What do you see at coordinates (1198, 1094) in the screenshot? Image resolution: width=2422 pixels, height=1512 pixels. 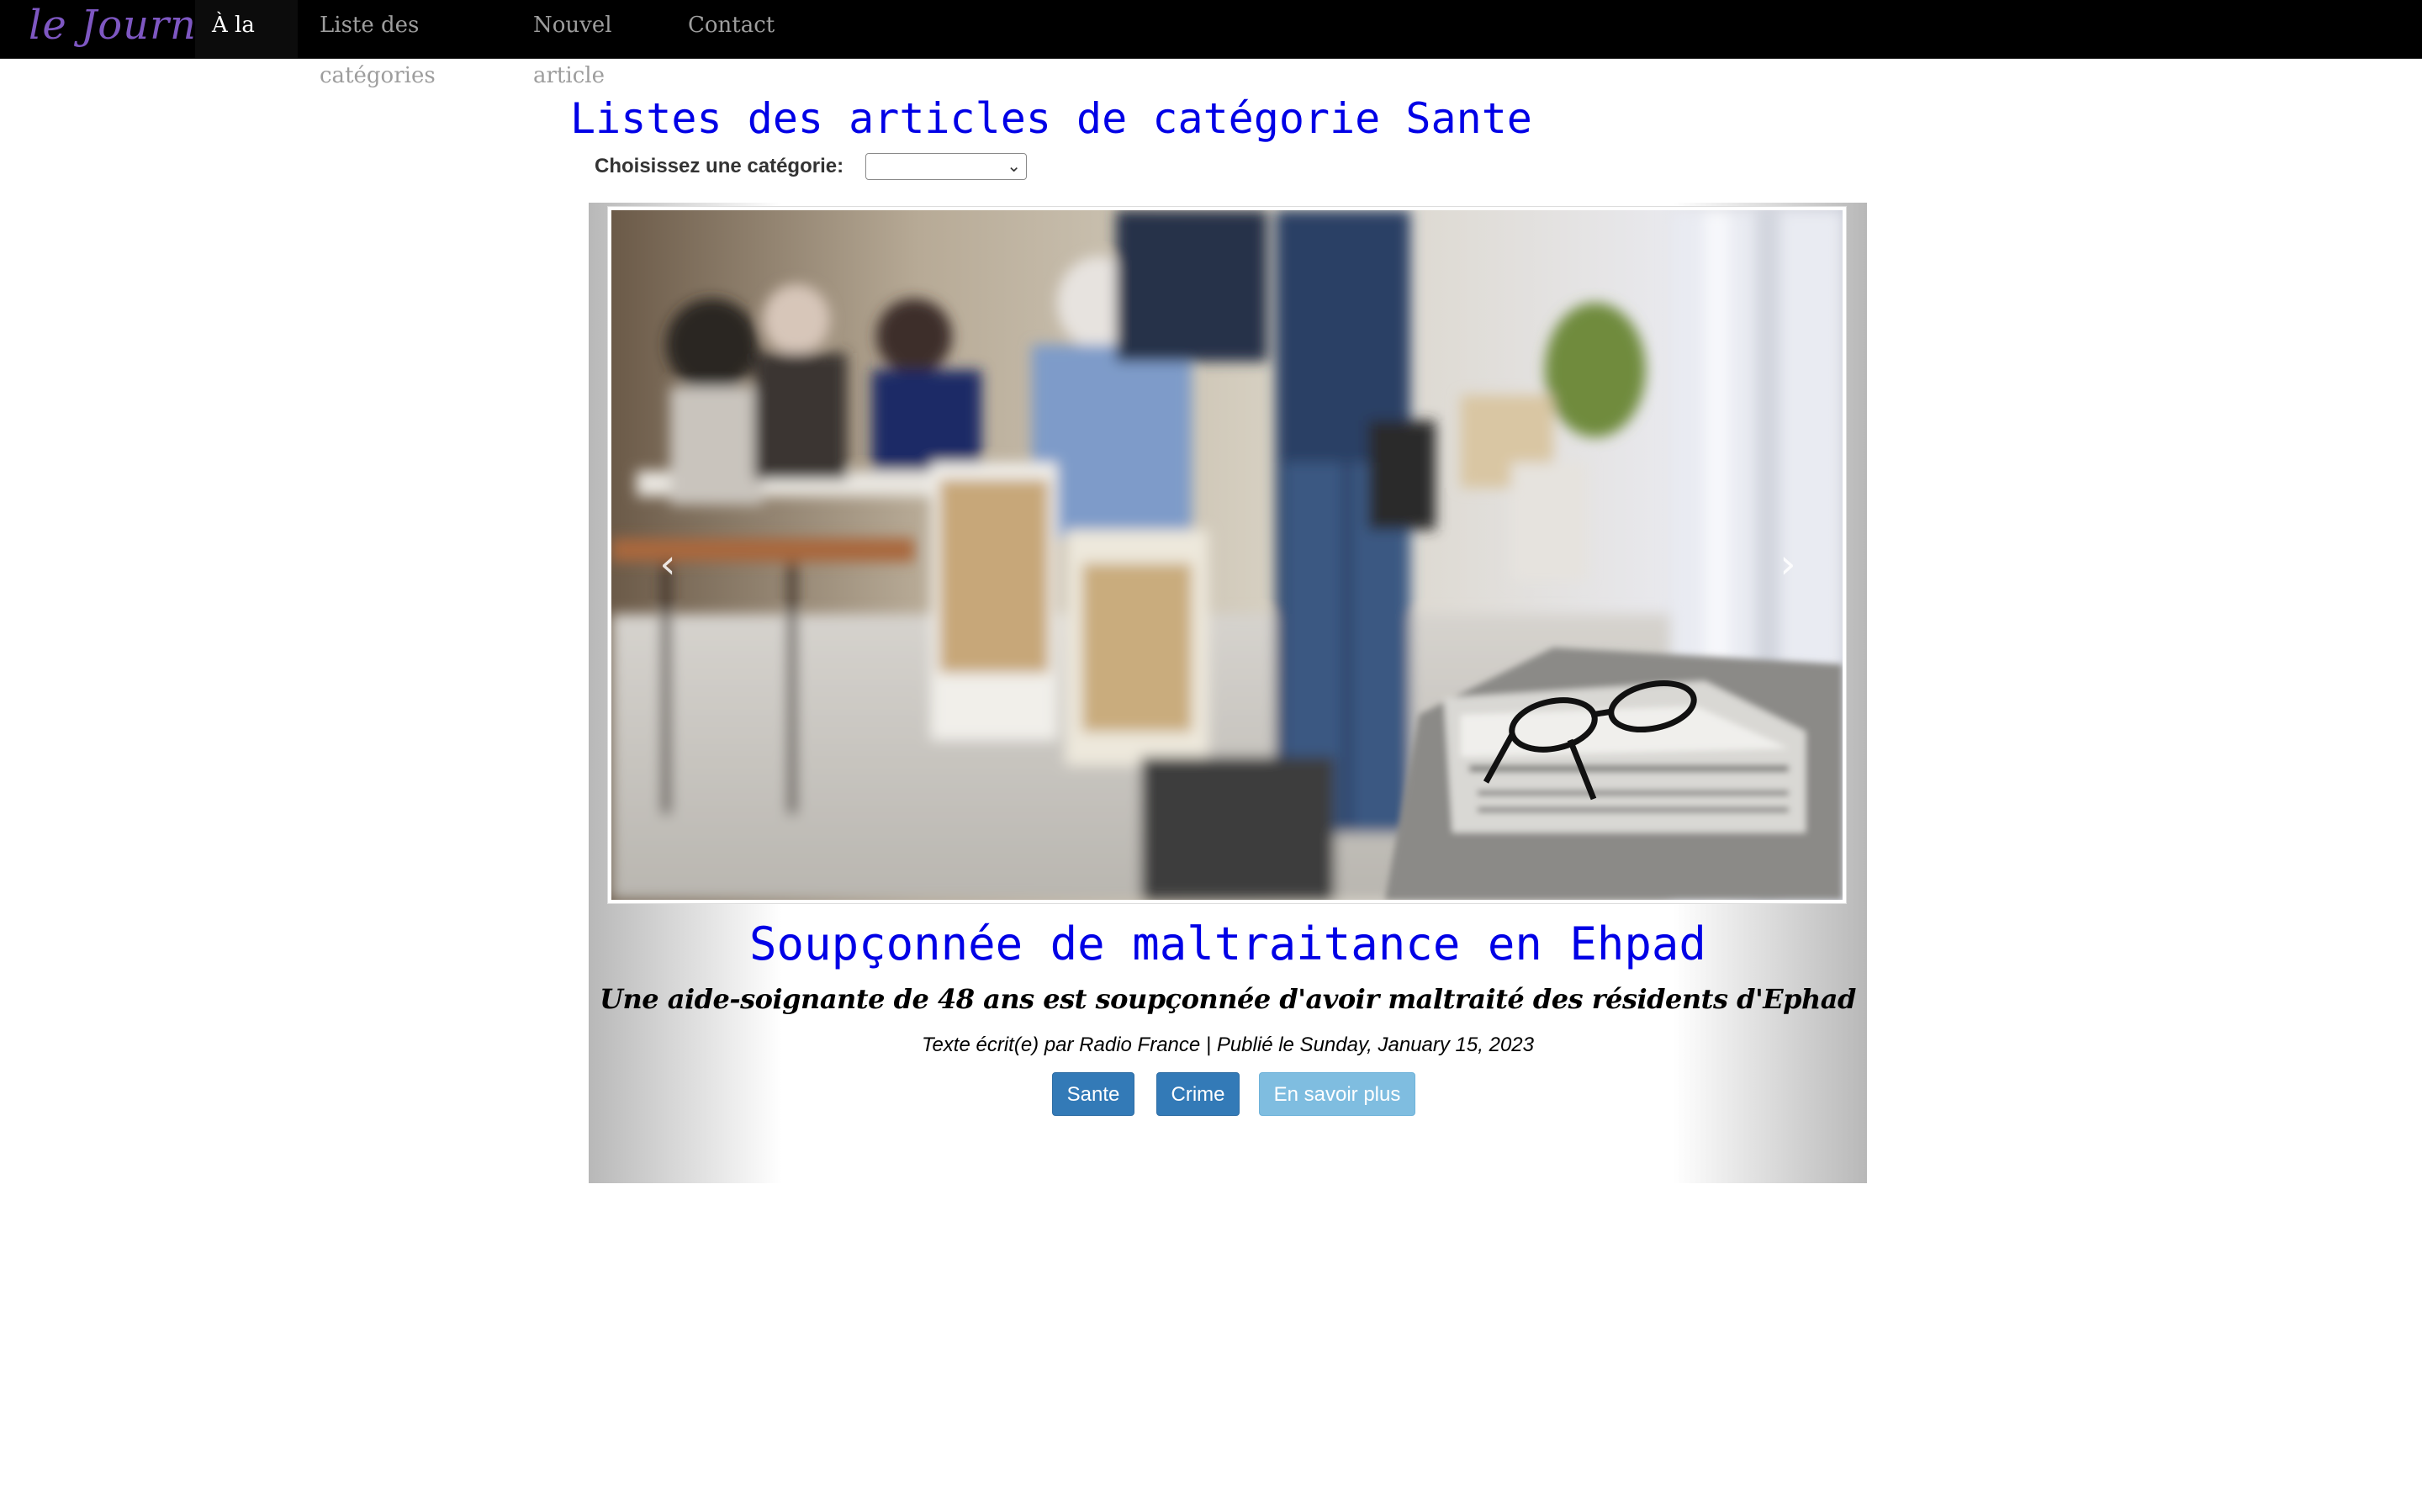 I see `category-badge-crime: Crime` at bounding box center [1198, 1094].